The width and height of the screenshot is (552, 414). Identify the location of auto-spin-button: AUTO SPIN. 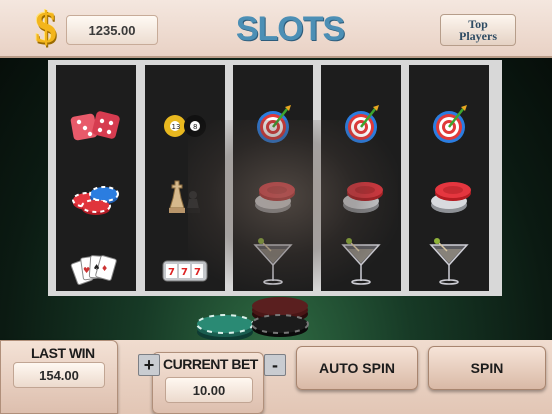
(357, 368).